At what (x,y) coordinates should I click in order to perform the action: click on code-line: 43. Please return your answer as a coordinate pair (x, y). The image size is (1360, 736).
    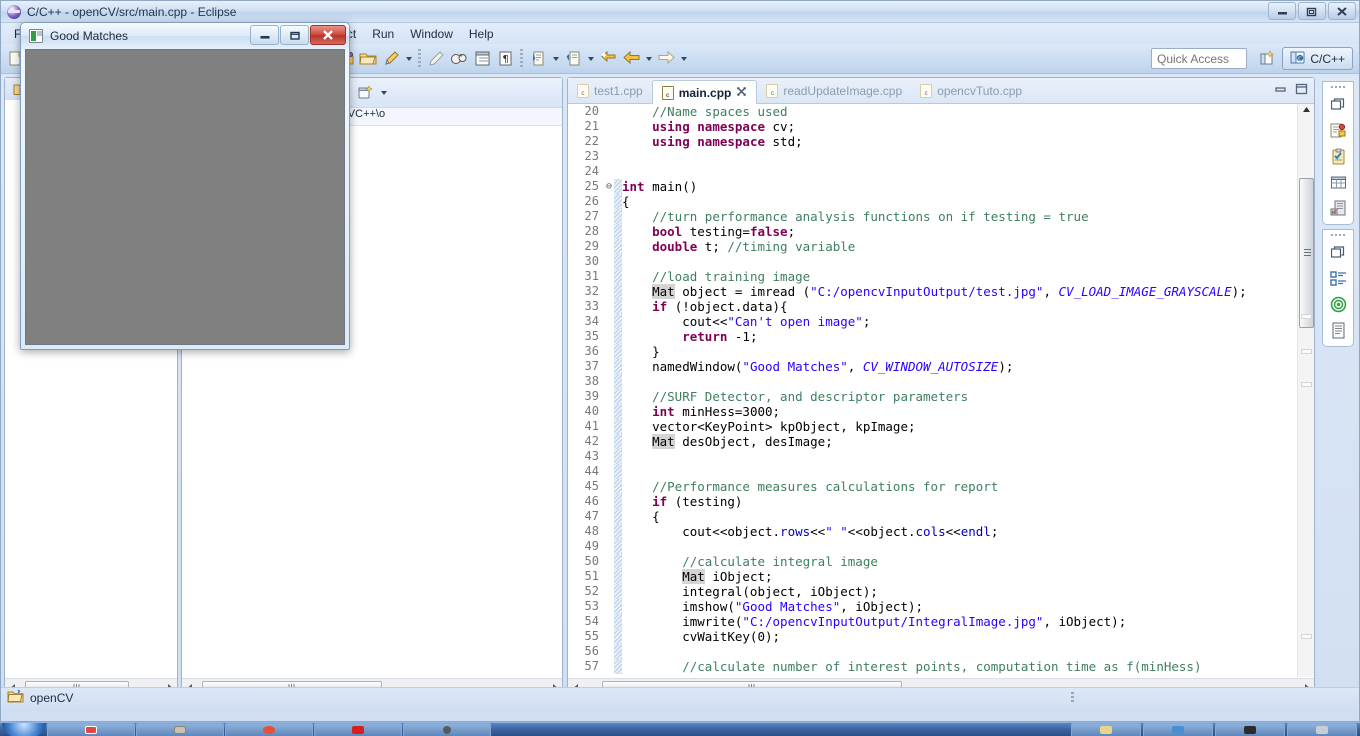
    Looking at the image, I should click on (932, 456).